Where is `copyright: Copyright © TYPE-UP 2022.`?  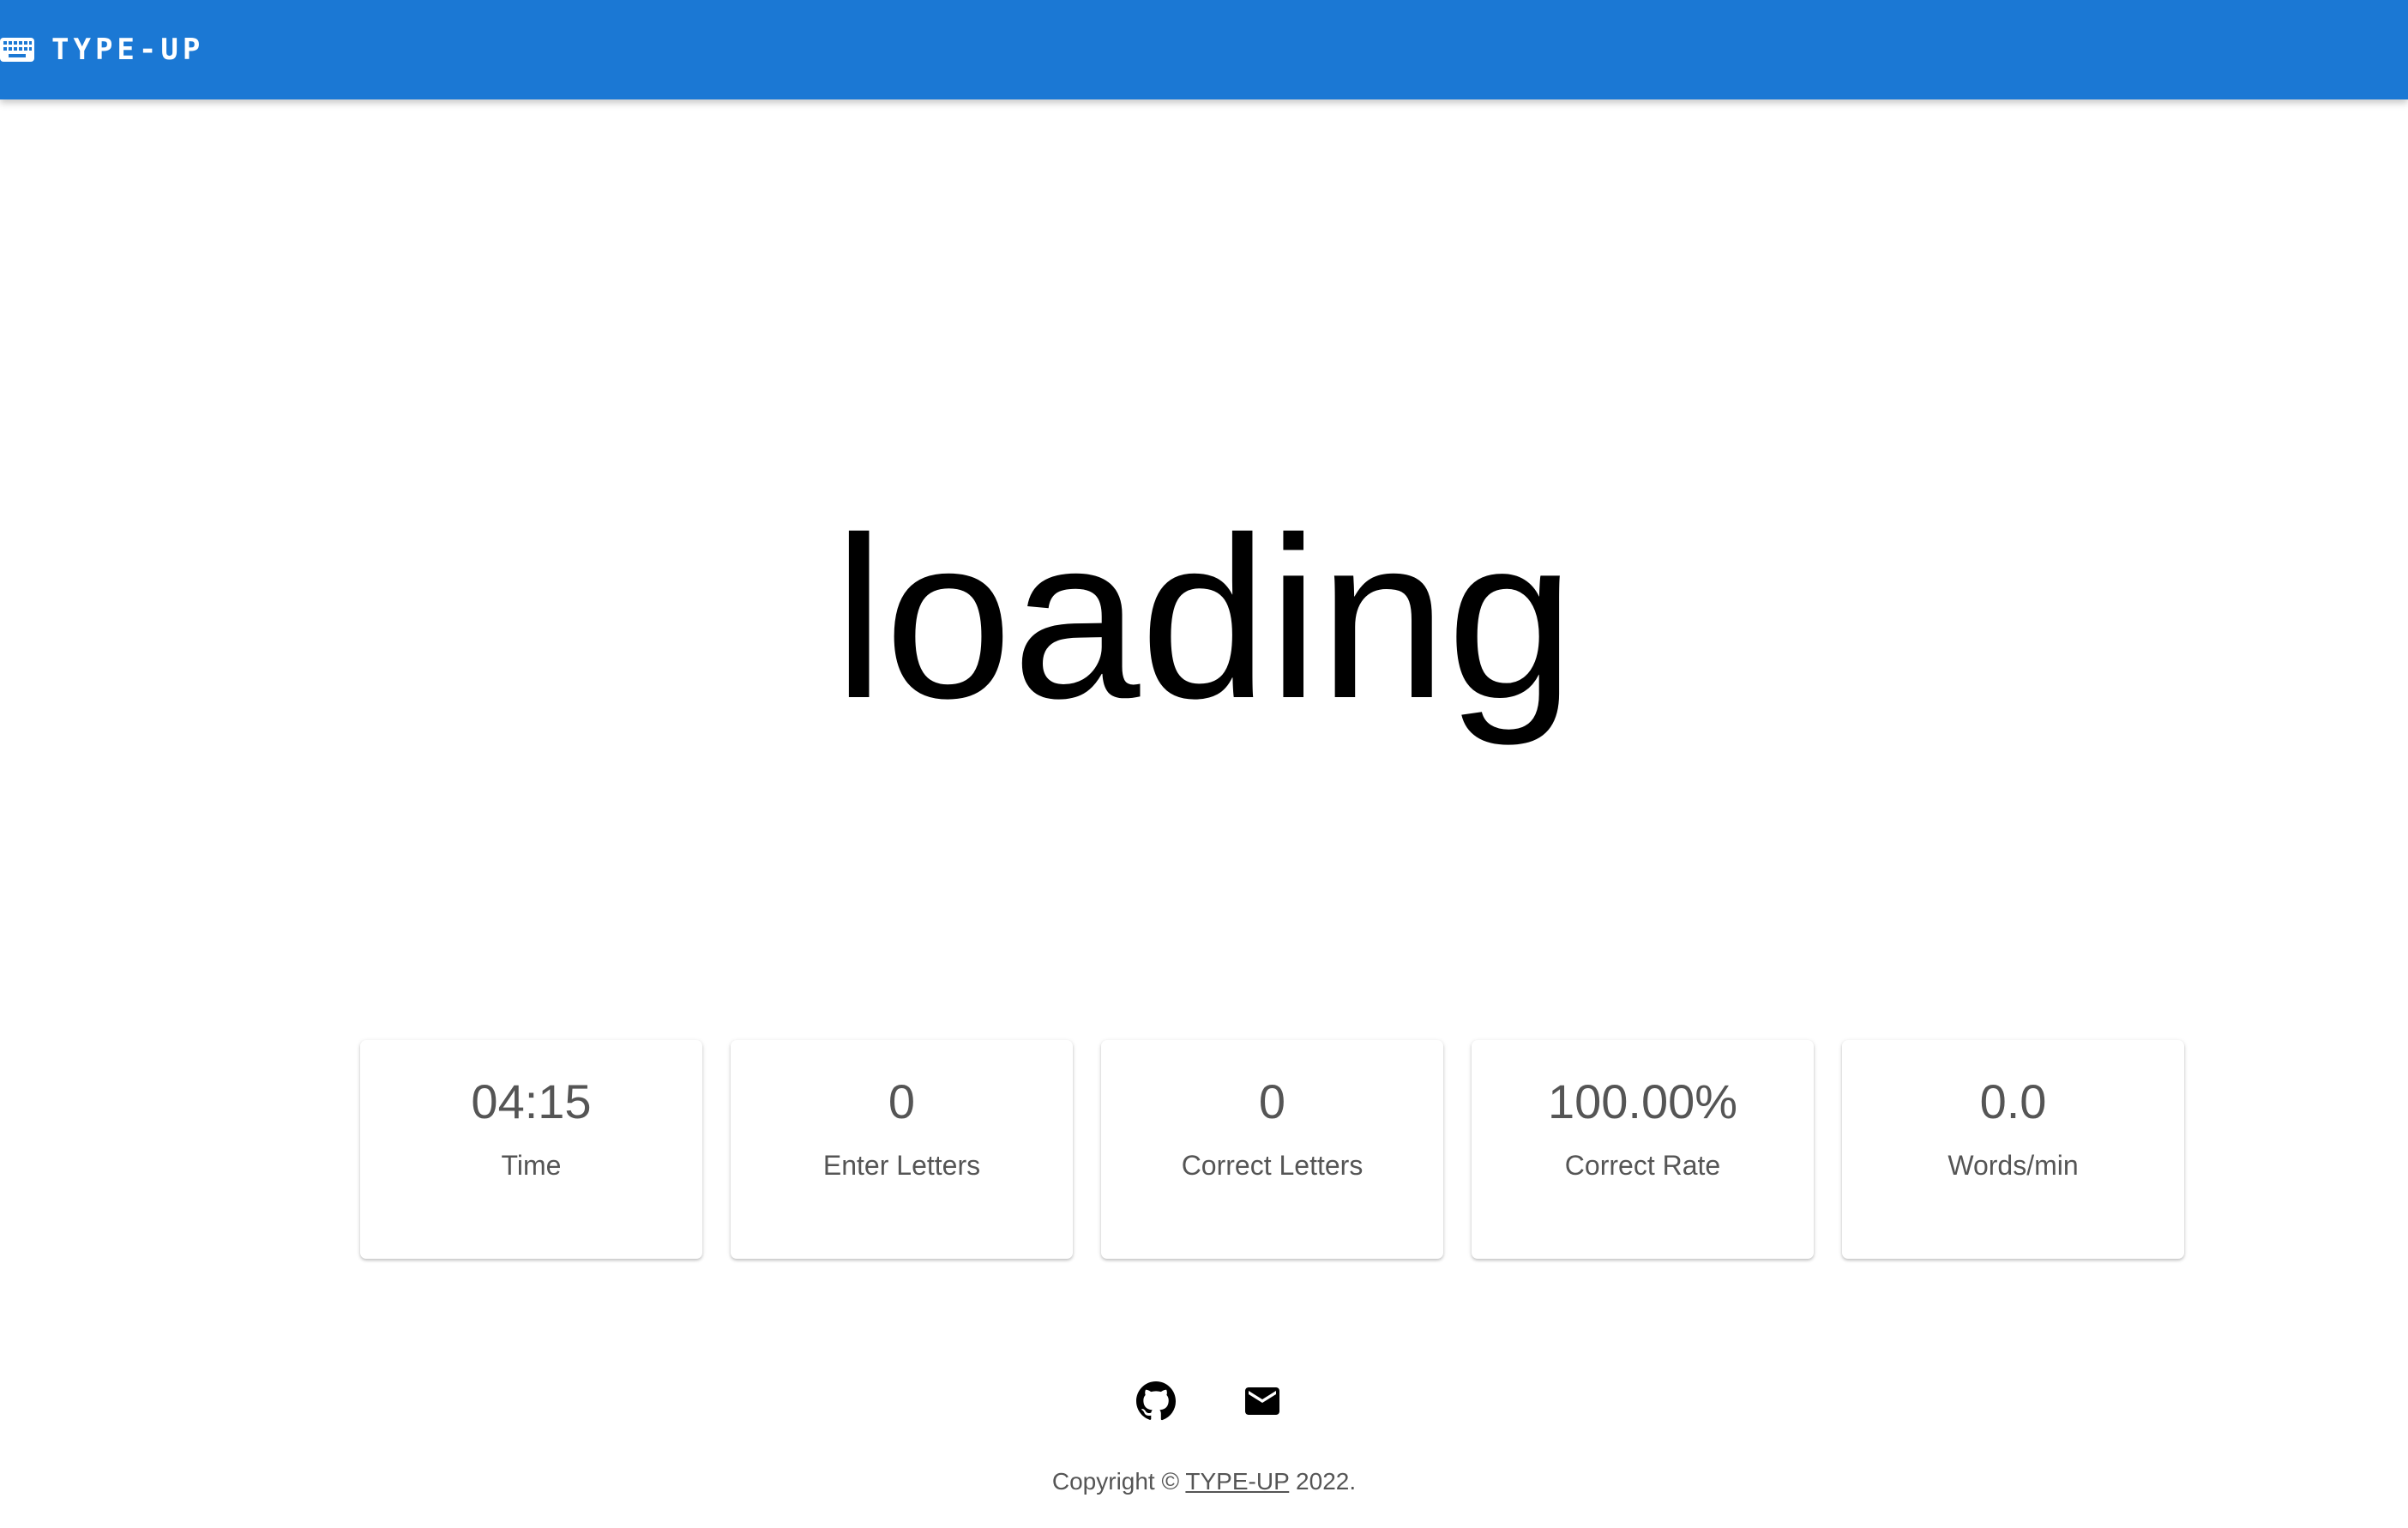 copyright: Copyright © TYPE-UP 2022. is located at coordinates (1204, 1481).